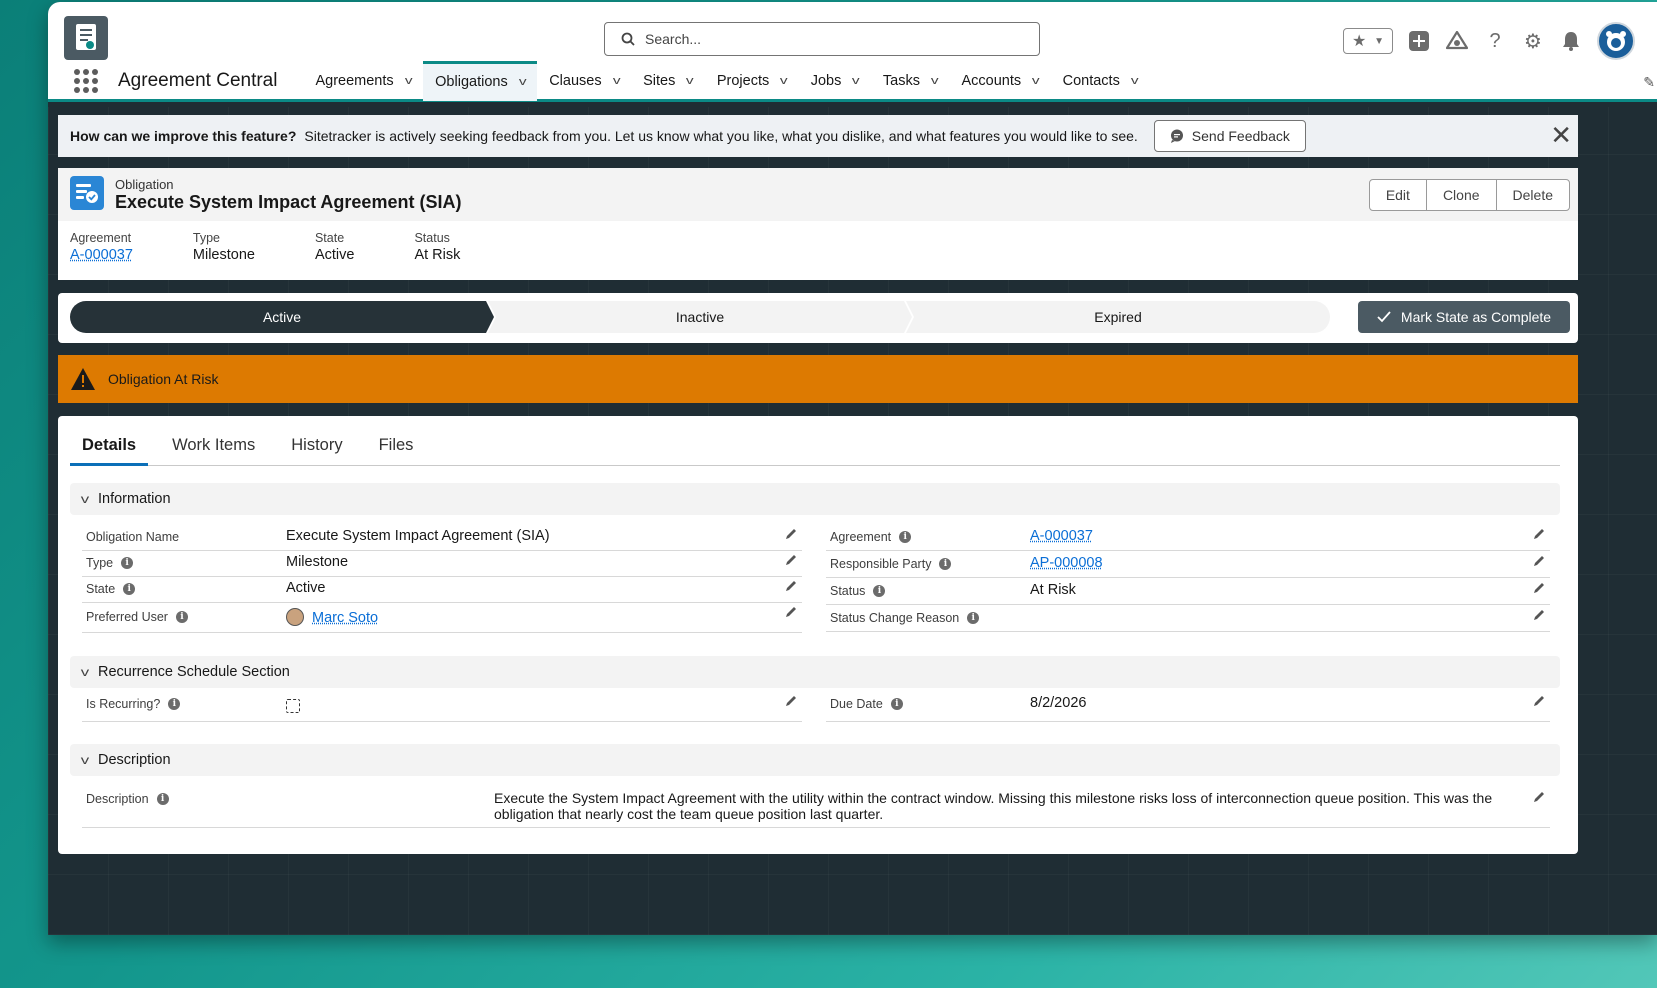 Image resolution: width=1657 pixels, height=988 pixels. What do you see at coordinates (815, 672) in the screenshot?
I see `section-recurrence-schedule: v Recurrence Schedule Section` at bounding box center [815, 672].